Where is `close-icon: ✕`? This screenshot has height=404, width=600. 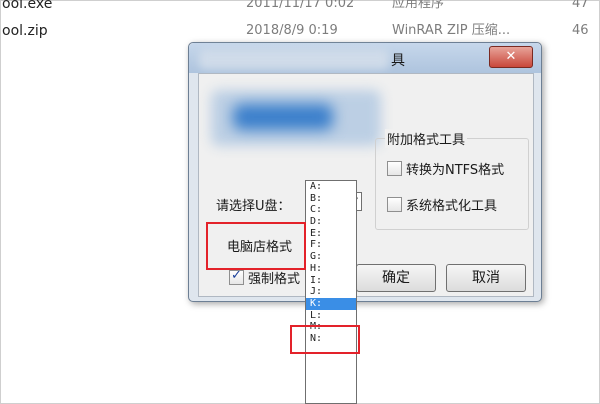 close-icon: ✕ is located at coordinates (511, 56).